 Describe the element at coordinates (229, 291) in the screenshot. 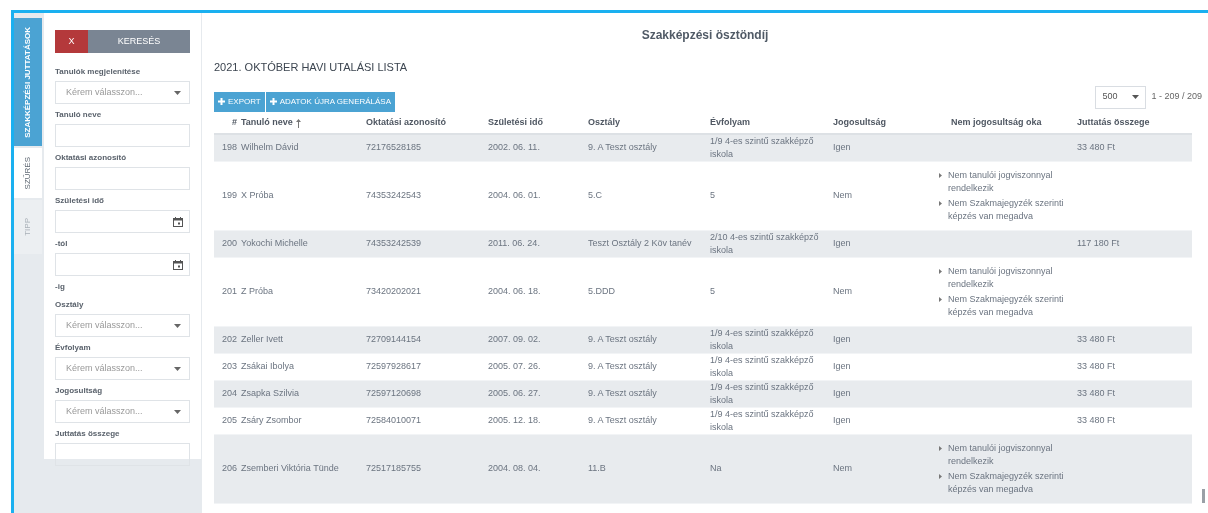

I see `table-cell: 201` at that location.